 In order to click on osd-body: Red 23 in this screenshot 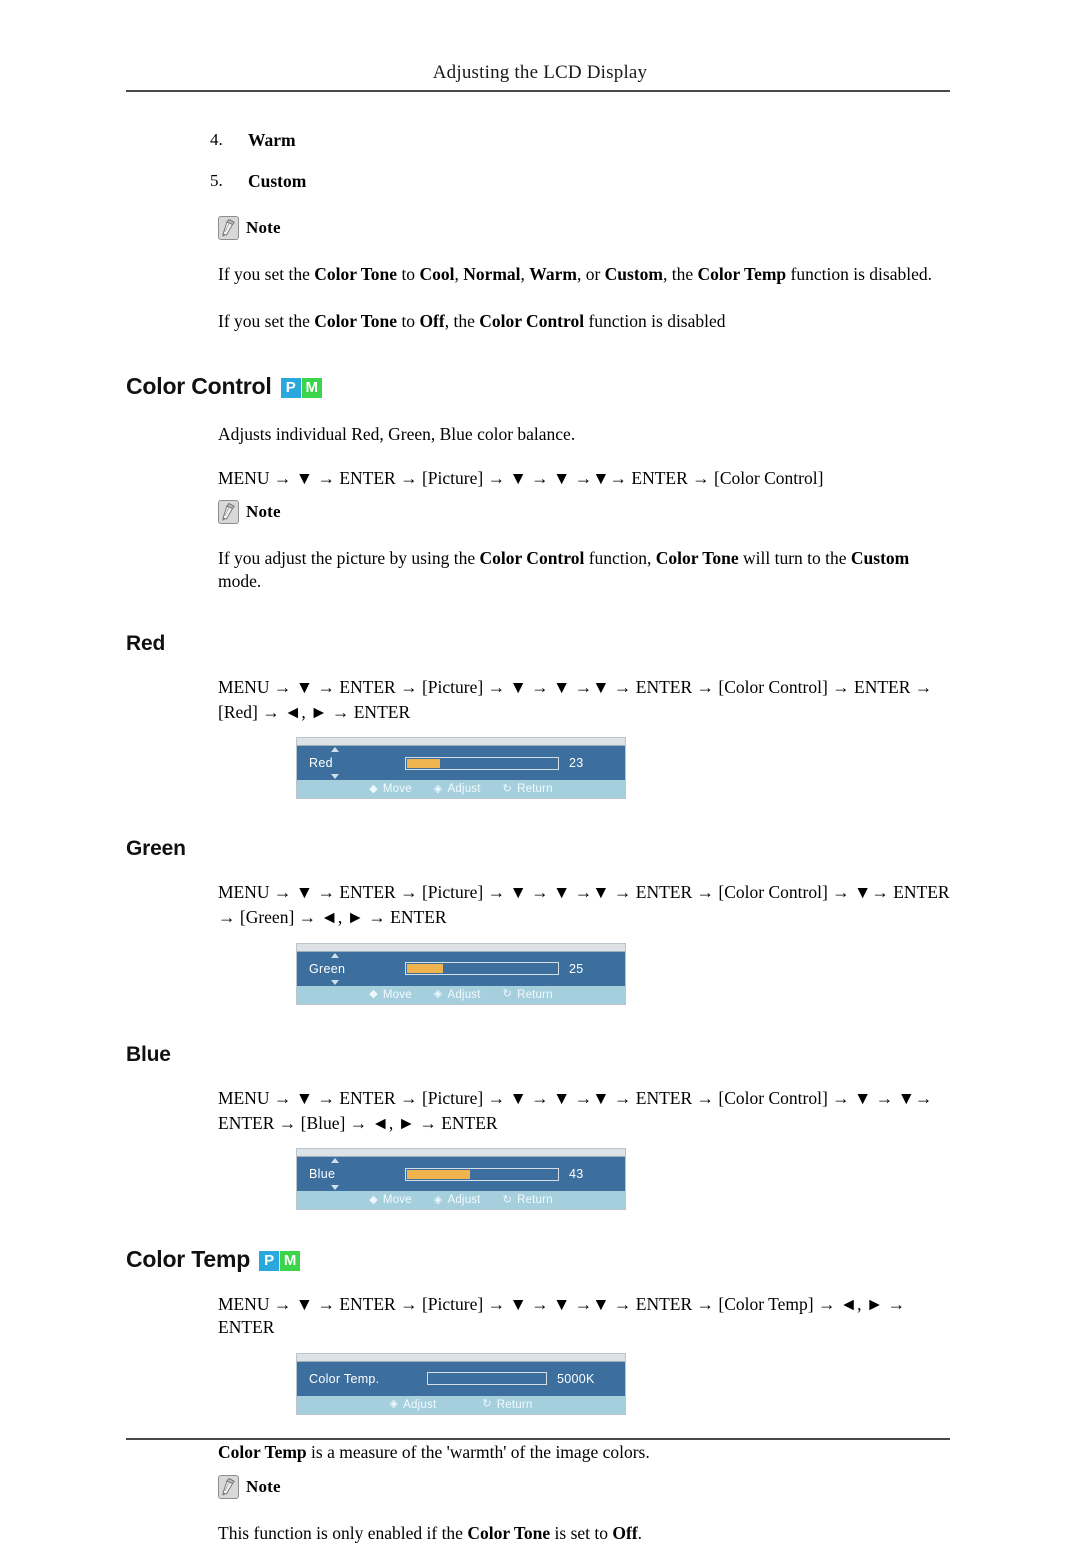, I will do `click(461, 763)`.